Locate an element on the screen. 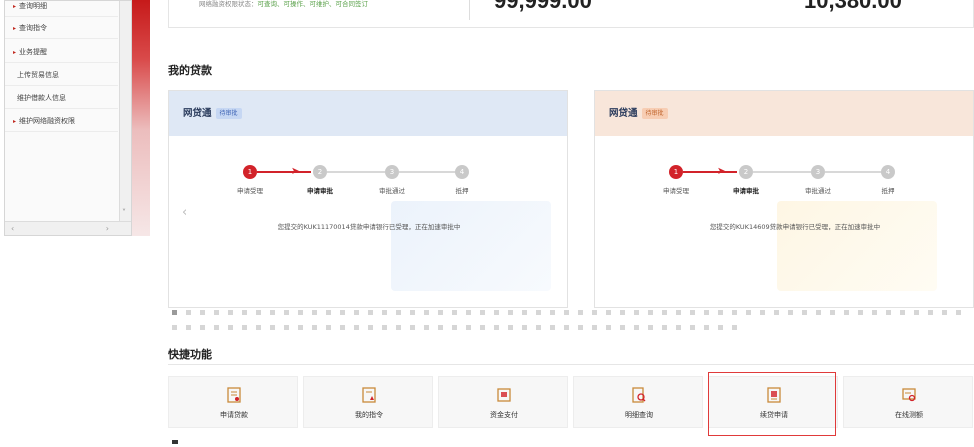 The width and height of the screenshot is (974, 447). chevron-right-icon: › is located at coordinates (107, 228).